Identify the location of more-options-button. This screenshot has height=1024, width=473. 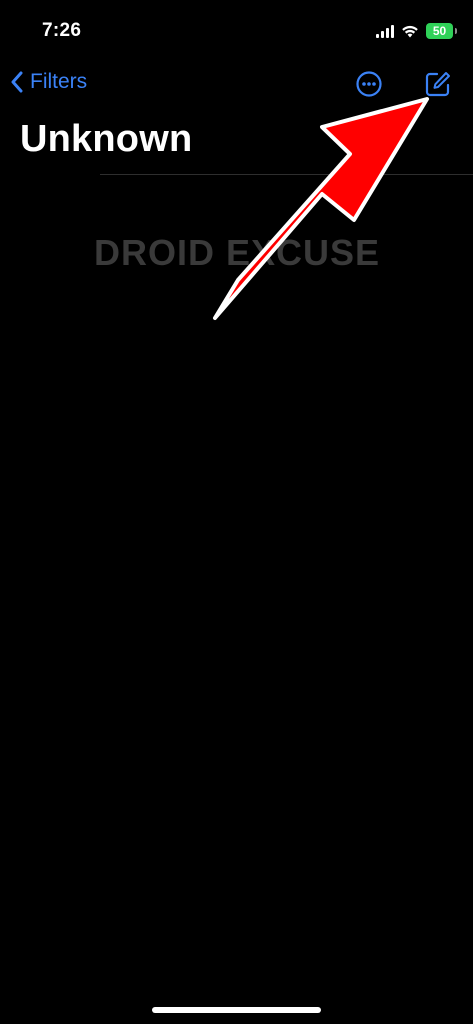
(369, 84).